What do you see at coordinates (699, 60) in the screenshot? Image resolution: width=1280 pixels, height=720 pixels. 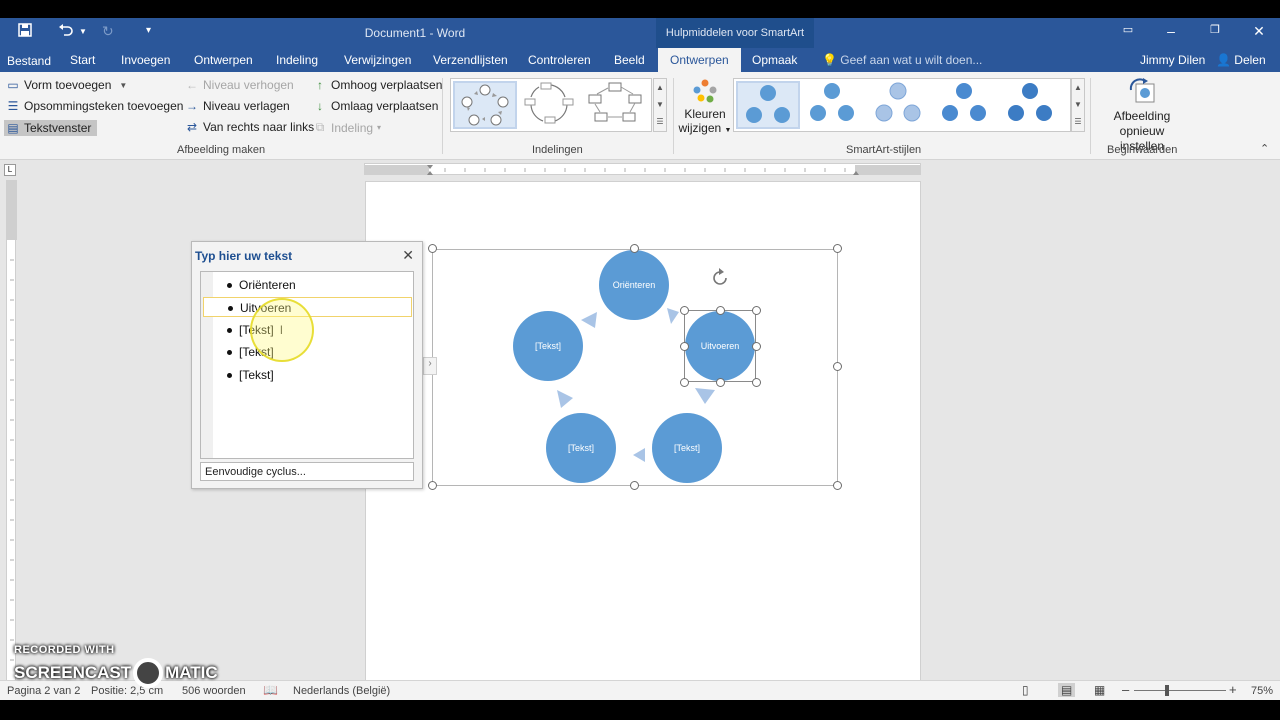 I see `tab-smartart-design: Ontwerpen` at bounding box center [699, 60].